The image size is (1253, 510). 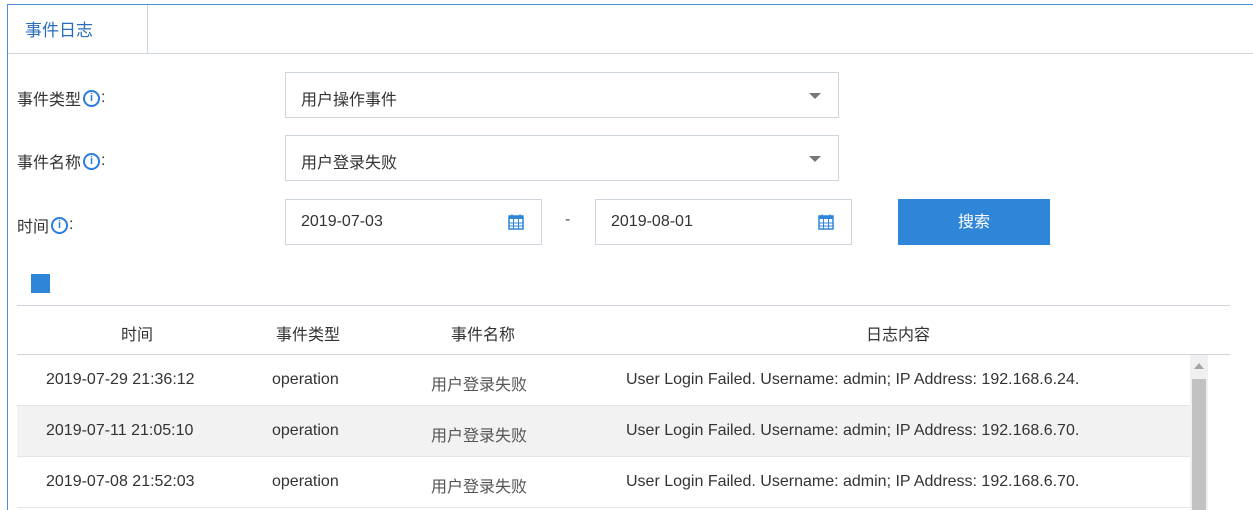 What do you see at coordinates (59, 30) in the screenshot?
I see `tab-event-log-label: 事件日志` at bounding box center [59, 30].